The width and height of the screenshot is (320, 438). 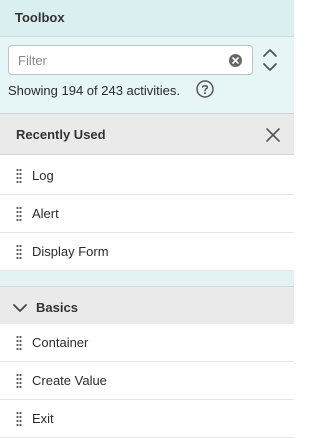 What do you see at coordinates (147, 252) in the screenshot?
I see `list-item-display-form: Display Form` at bounding box center [147, 252].